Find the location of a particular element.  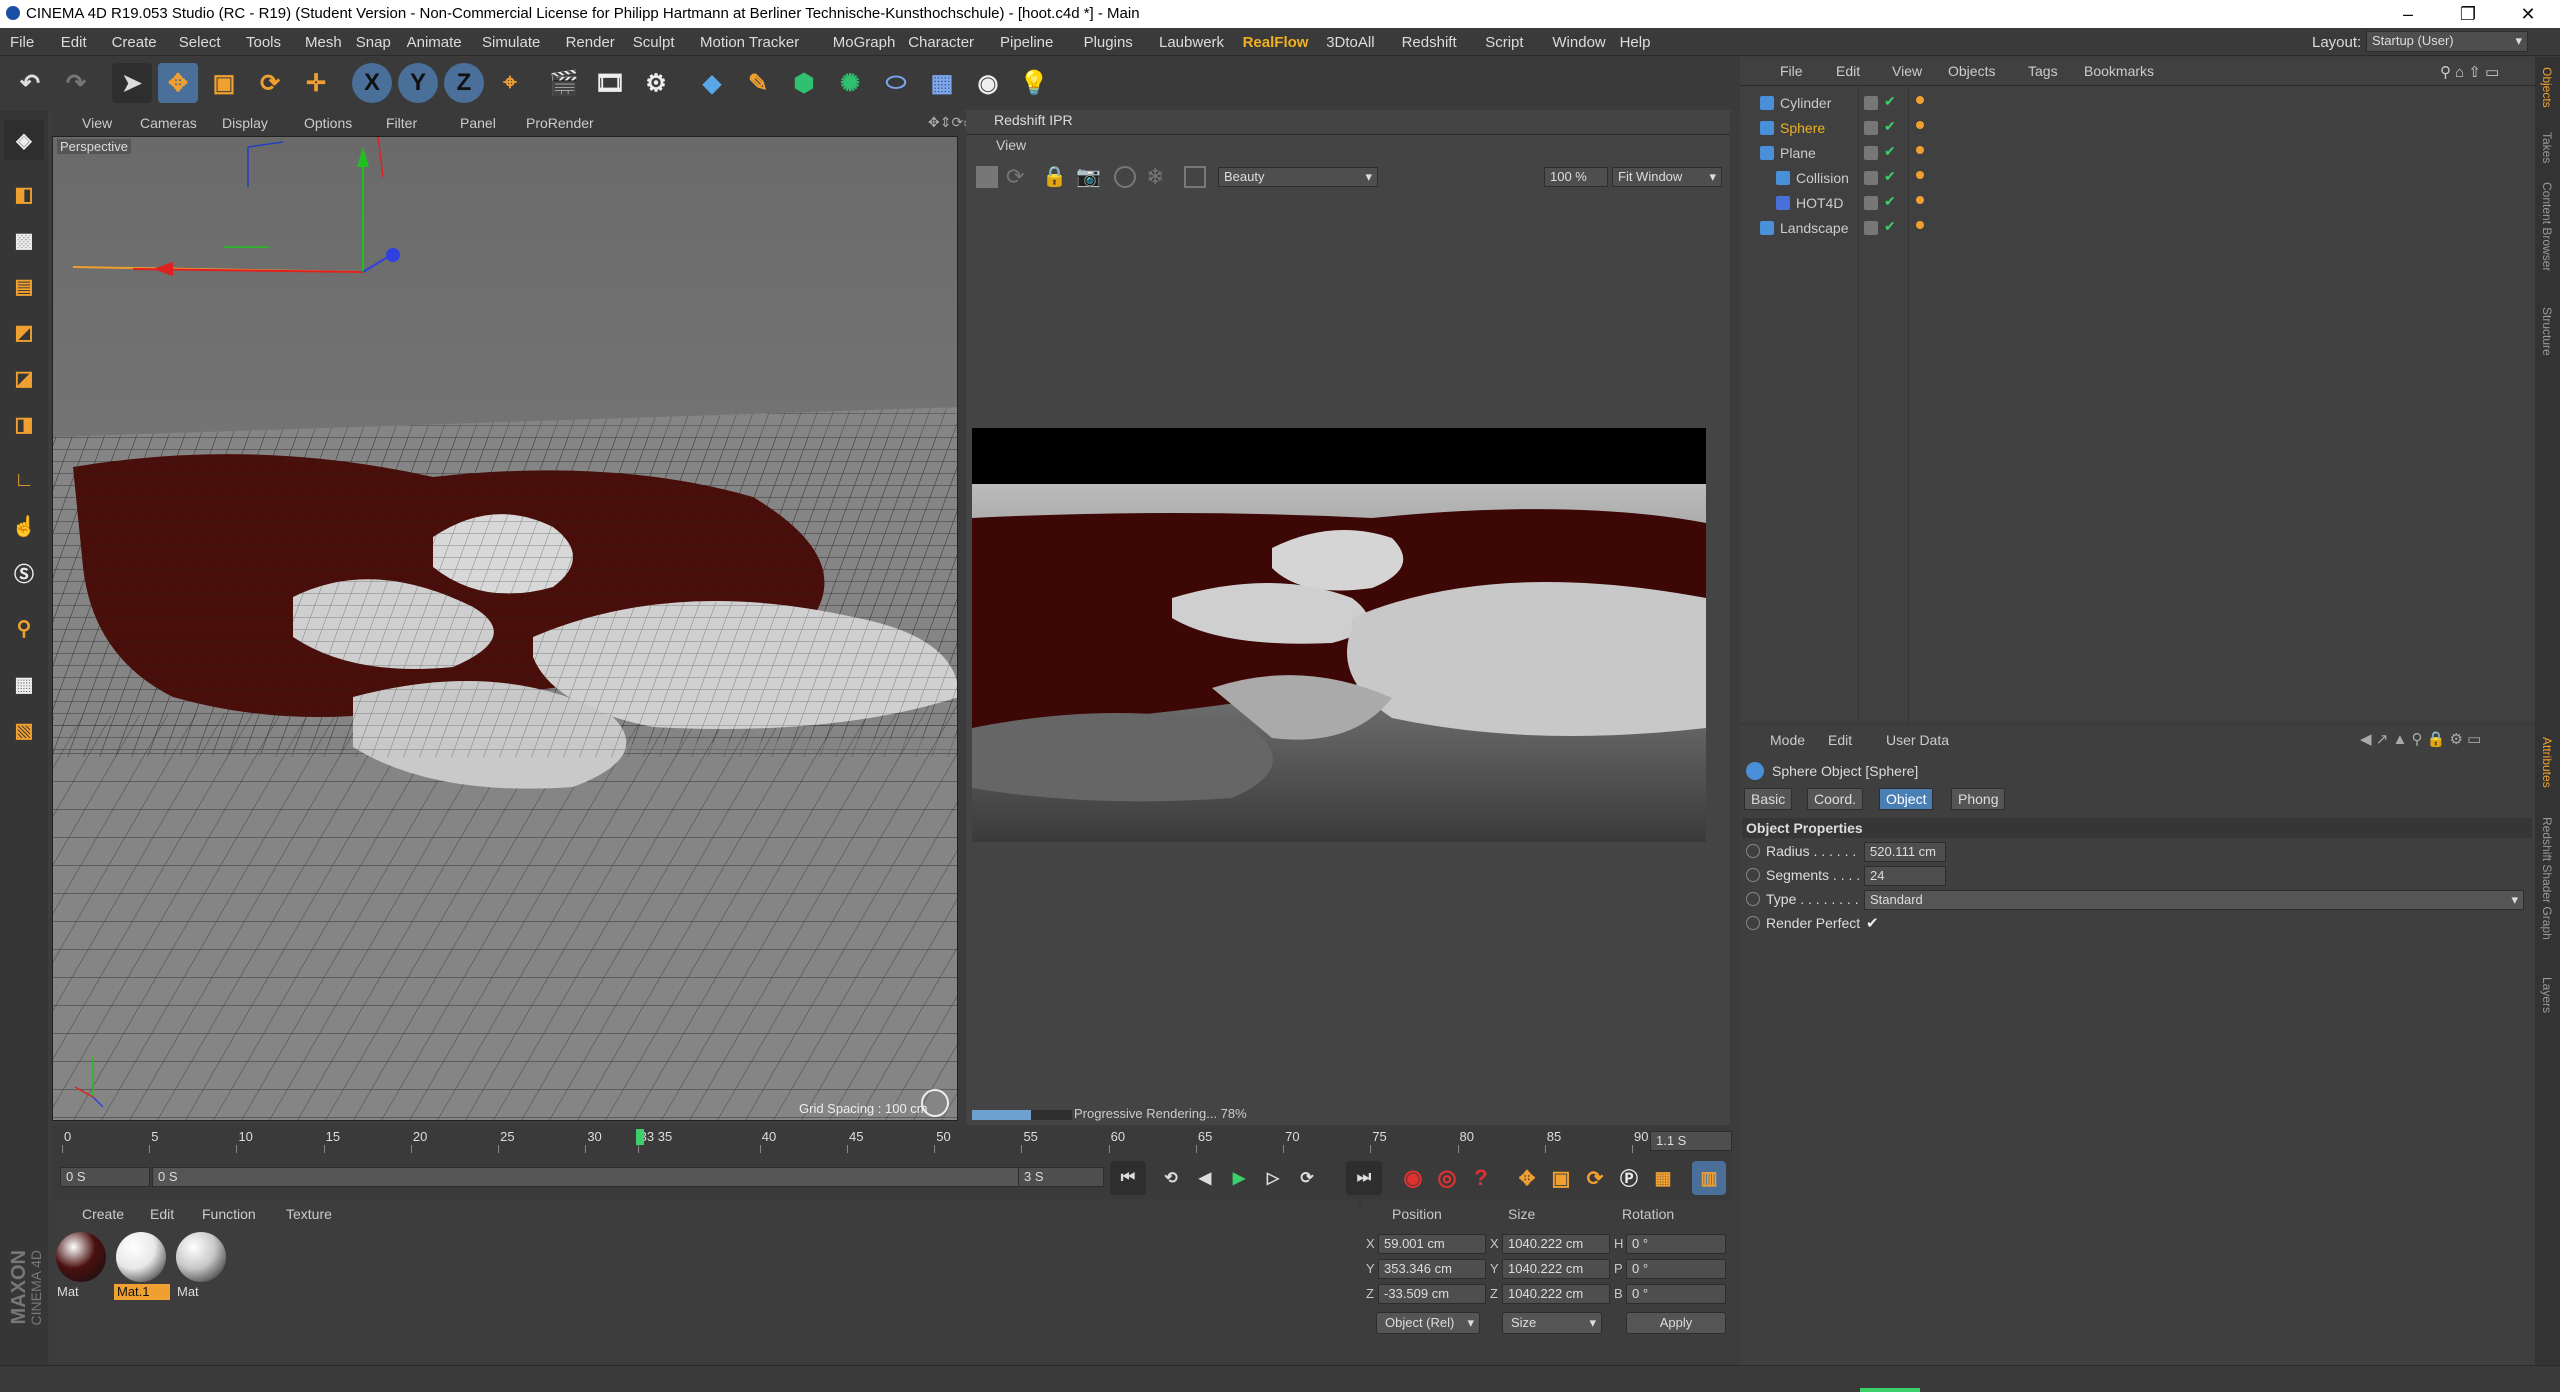

render-picture-viewer-icon: 🎞 is located at coordinates (610, 83).